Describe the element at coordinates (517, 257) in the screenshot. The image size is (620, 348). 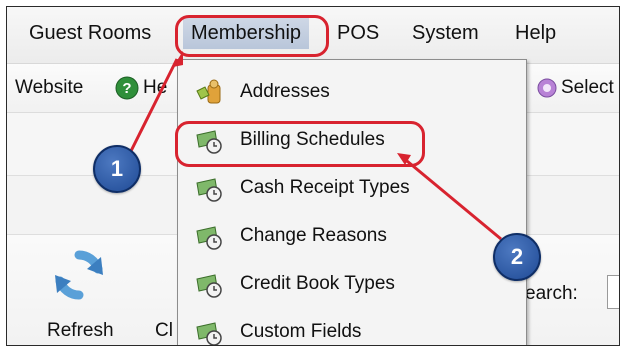
I see `callout-badge-2: 2` at that location.